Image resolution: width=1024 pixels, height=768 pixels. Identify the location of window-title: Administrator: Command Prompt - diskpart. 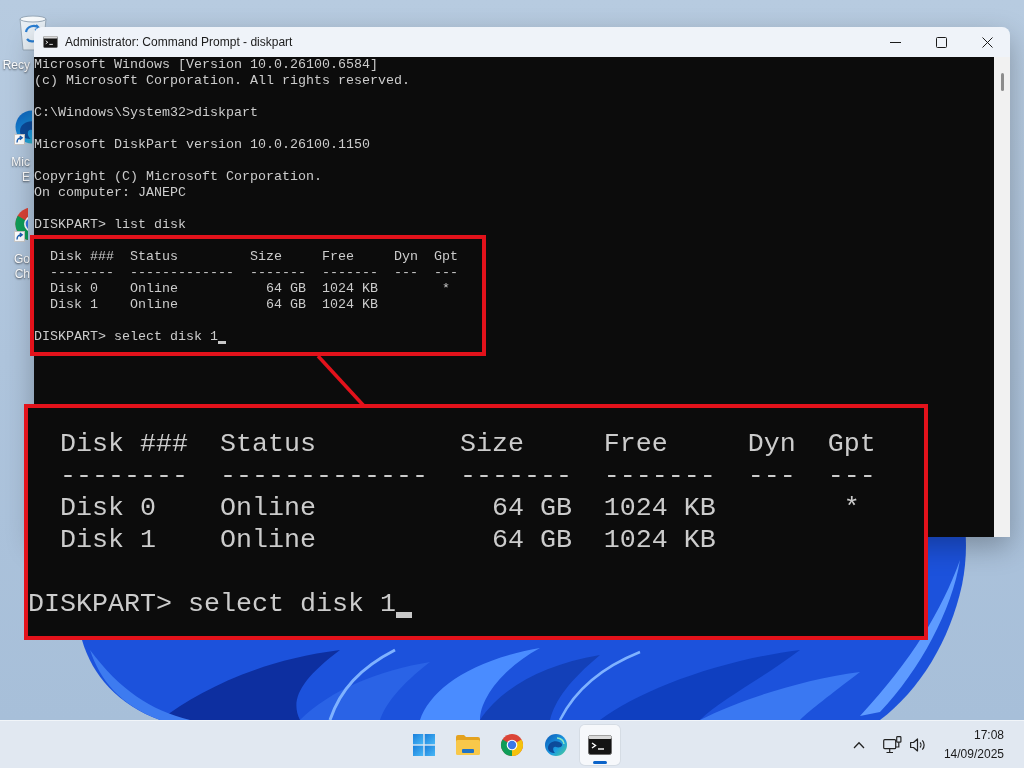
(179, 42).